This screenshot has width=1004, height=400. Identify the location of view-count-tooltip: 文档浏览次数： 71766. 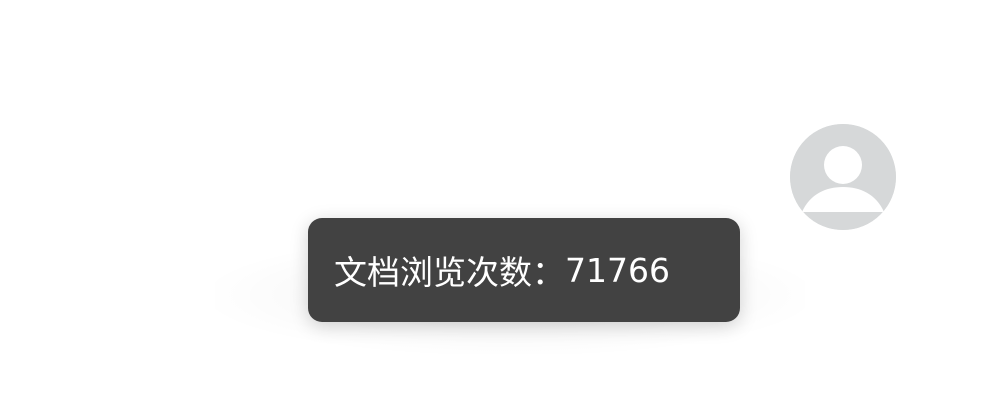
(524, 270).